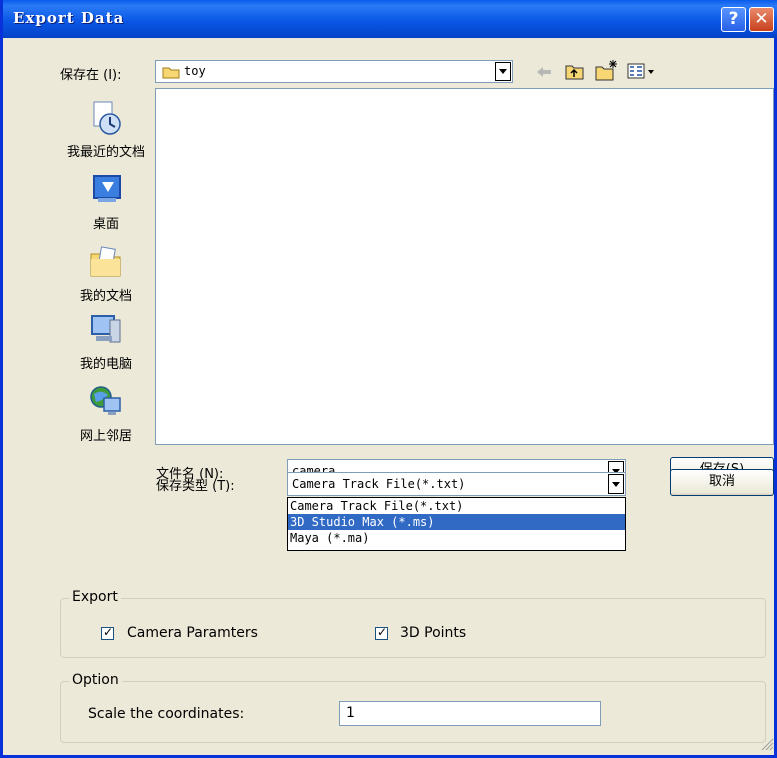 This screenshot has height=758, width=777. I want to click on cancel-button: 取消, so click(722, 482).